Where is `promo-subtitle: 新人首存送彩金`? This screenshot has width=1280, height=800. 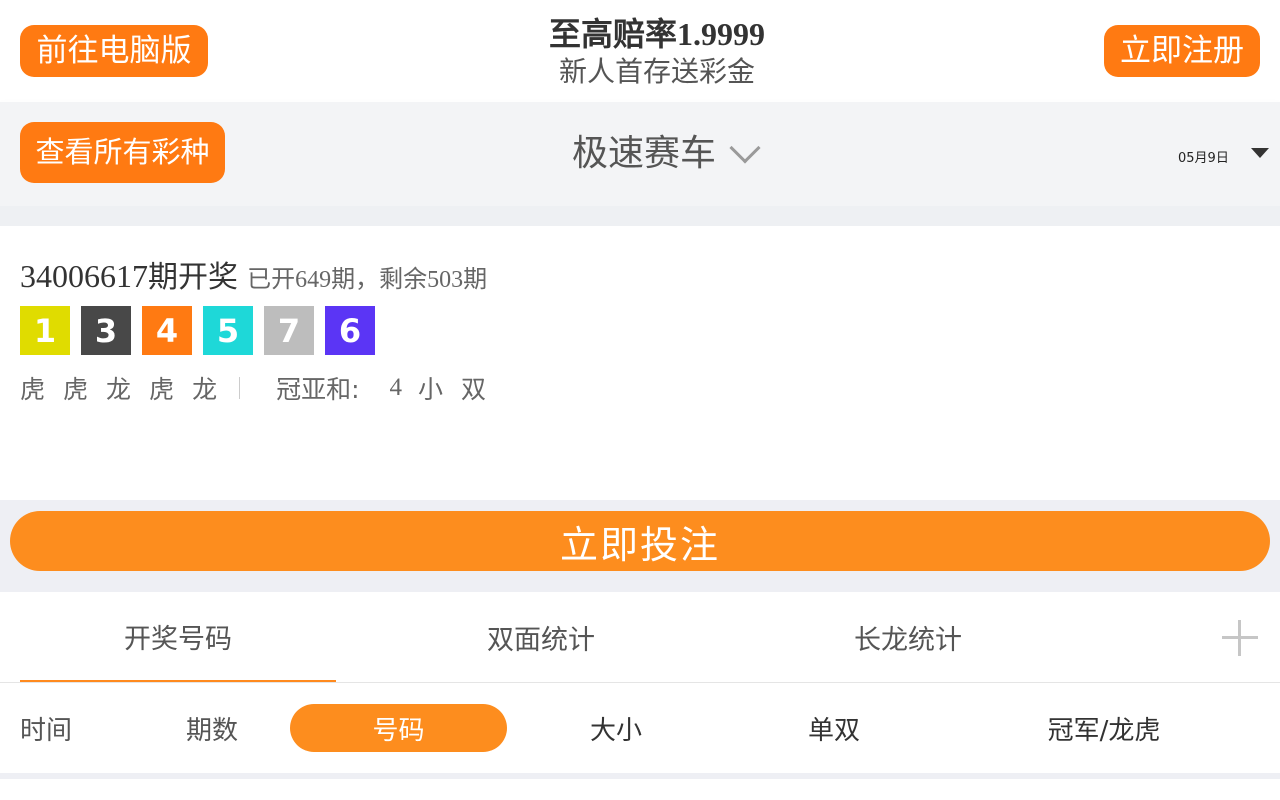
promo-subtitle: 新人首存送彩金 is located at coordinates (656, 71).